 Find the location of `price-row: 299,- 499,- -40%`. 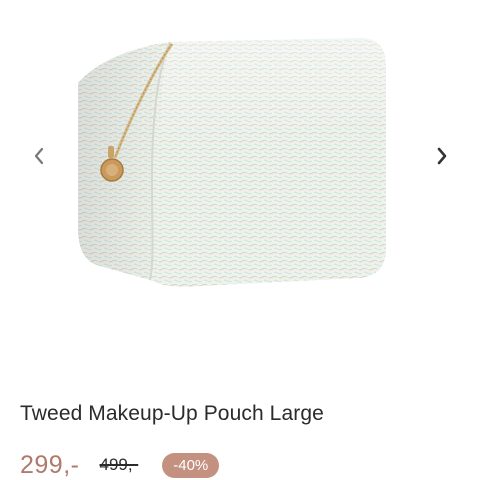

price-row: 299,- 499,- -40% is located at coordinates (120, 464).